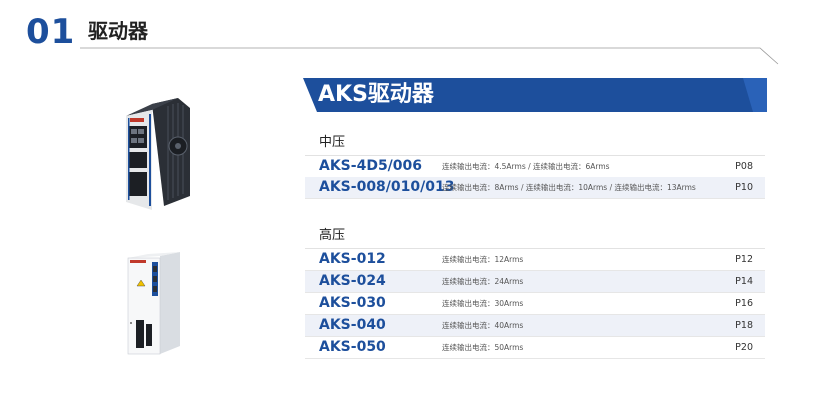 This screenshot has width=830, height=404. What do you see at coordinates (744, 281) in the screenshot?
I see `page-ref: P14` at bounding box center [744, 281].